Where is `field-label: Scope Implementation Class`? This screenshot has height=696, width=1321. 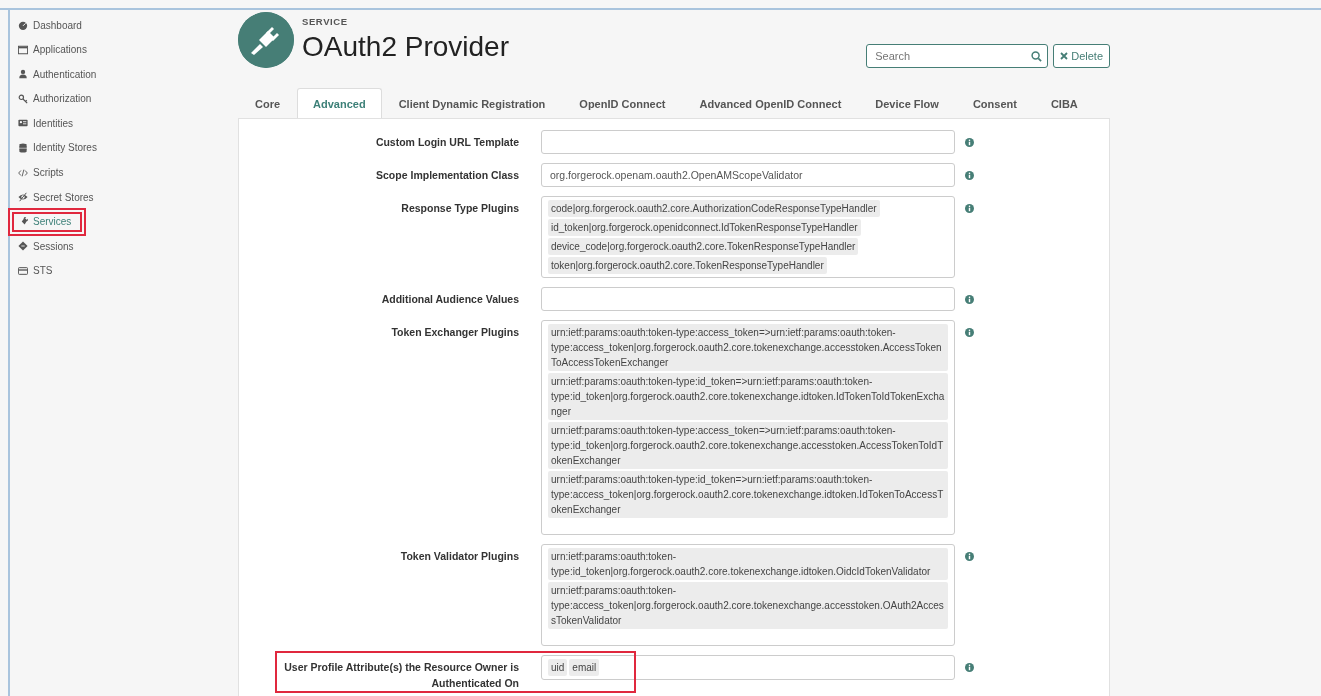 field-label: Scope Implementation Class is located at coordinates (447, 175).